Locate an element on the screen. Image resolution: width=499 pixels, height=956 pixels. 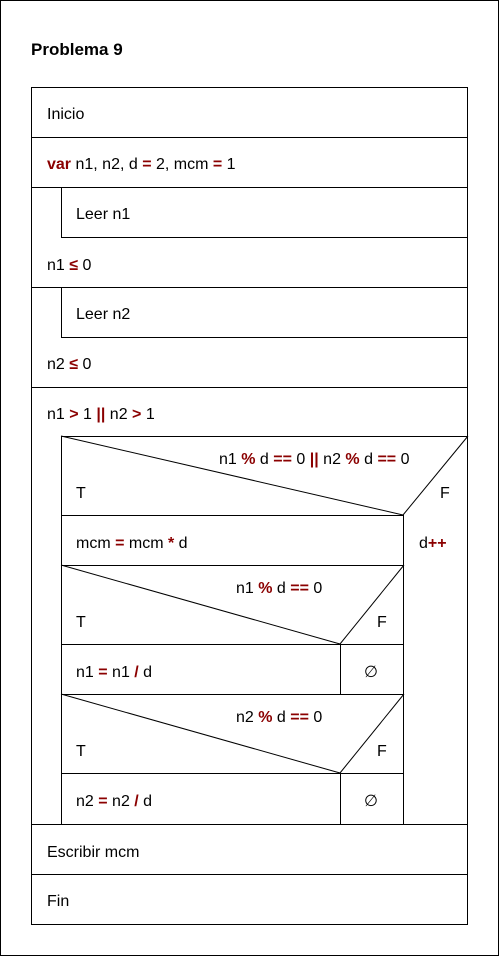
leer-n2-label: Leer n2 is located at coordinates (103, 314).